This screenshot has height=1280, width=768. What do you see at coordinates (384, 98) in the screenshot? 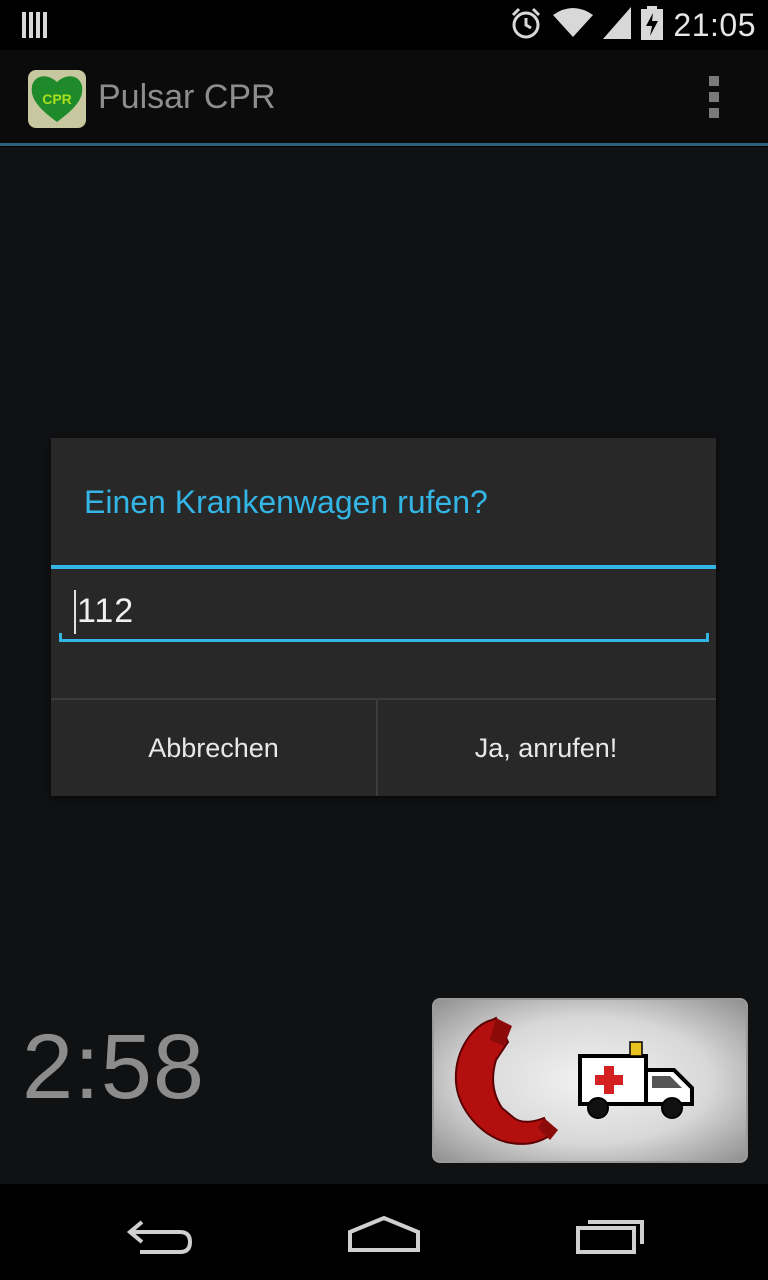
I see `action-bar: CPR Pulsar CPR` at bounding box center [384, 98].